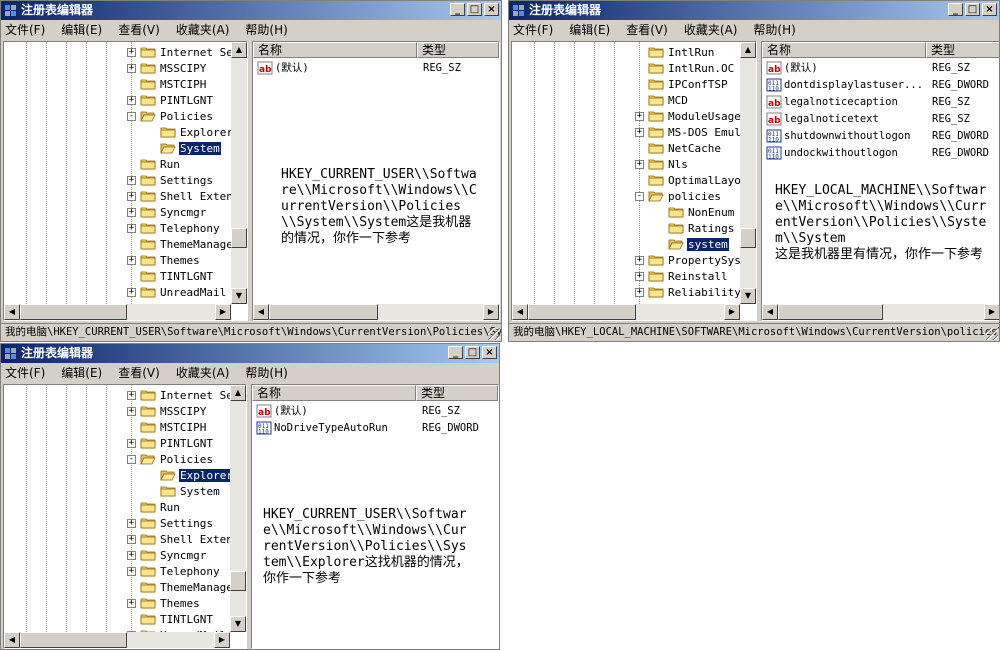 This screenshot has width=1000, height=650. Describe the element at coordinates (177, 619) in the screenshot. I see `tree-key-tintlgnt: TINTLGNT` at that location.